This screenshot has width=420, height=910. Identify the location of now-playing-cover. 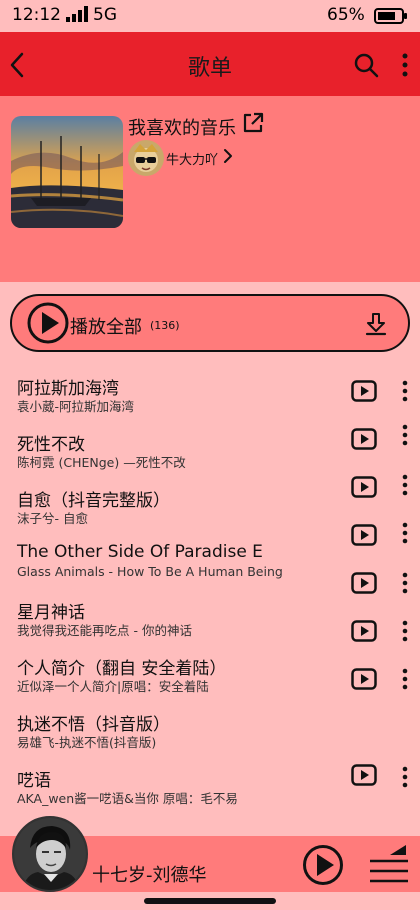
(50, 854).